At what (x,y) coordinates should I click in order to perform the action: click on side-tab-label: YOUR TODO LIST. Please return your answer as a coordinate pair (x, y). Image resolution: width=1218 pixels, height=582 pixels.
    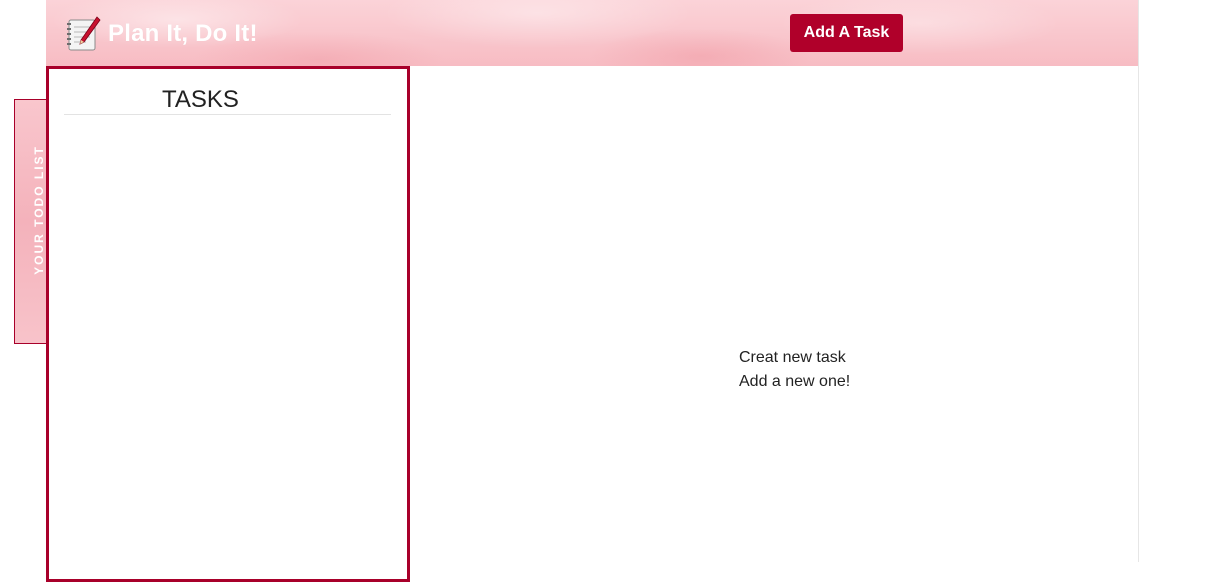
    Looking at the image, I should click on (38, 209).